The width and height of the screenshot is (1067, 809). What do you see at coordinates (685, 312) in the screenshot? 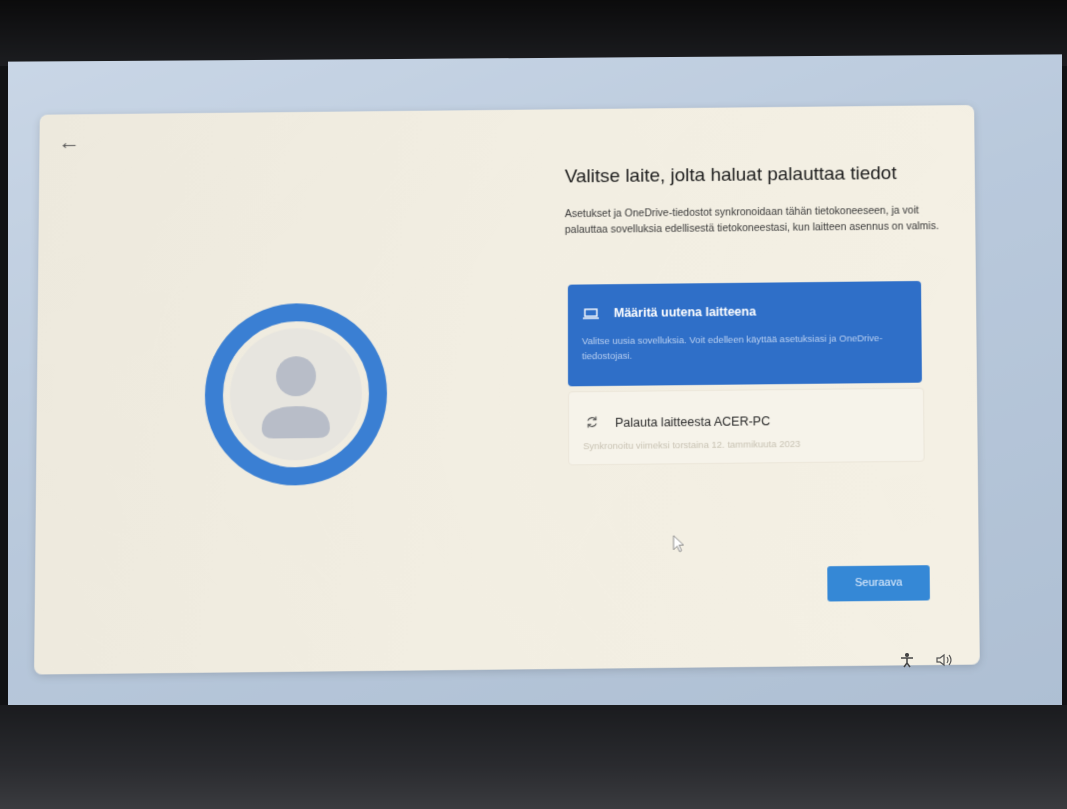
I see `option-new-device-label: Määritä uutena laitteena` at bounding box center [685, 312].